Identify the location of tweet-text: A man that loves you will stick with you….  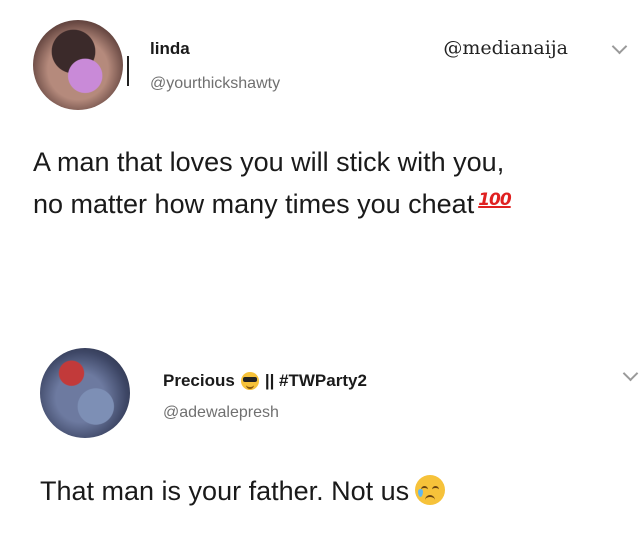
(272, 183).